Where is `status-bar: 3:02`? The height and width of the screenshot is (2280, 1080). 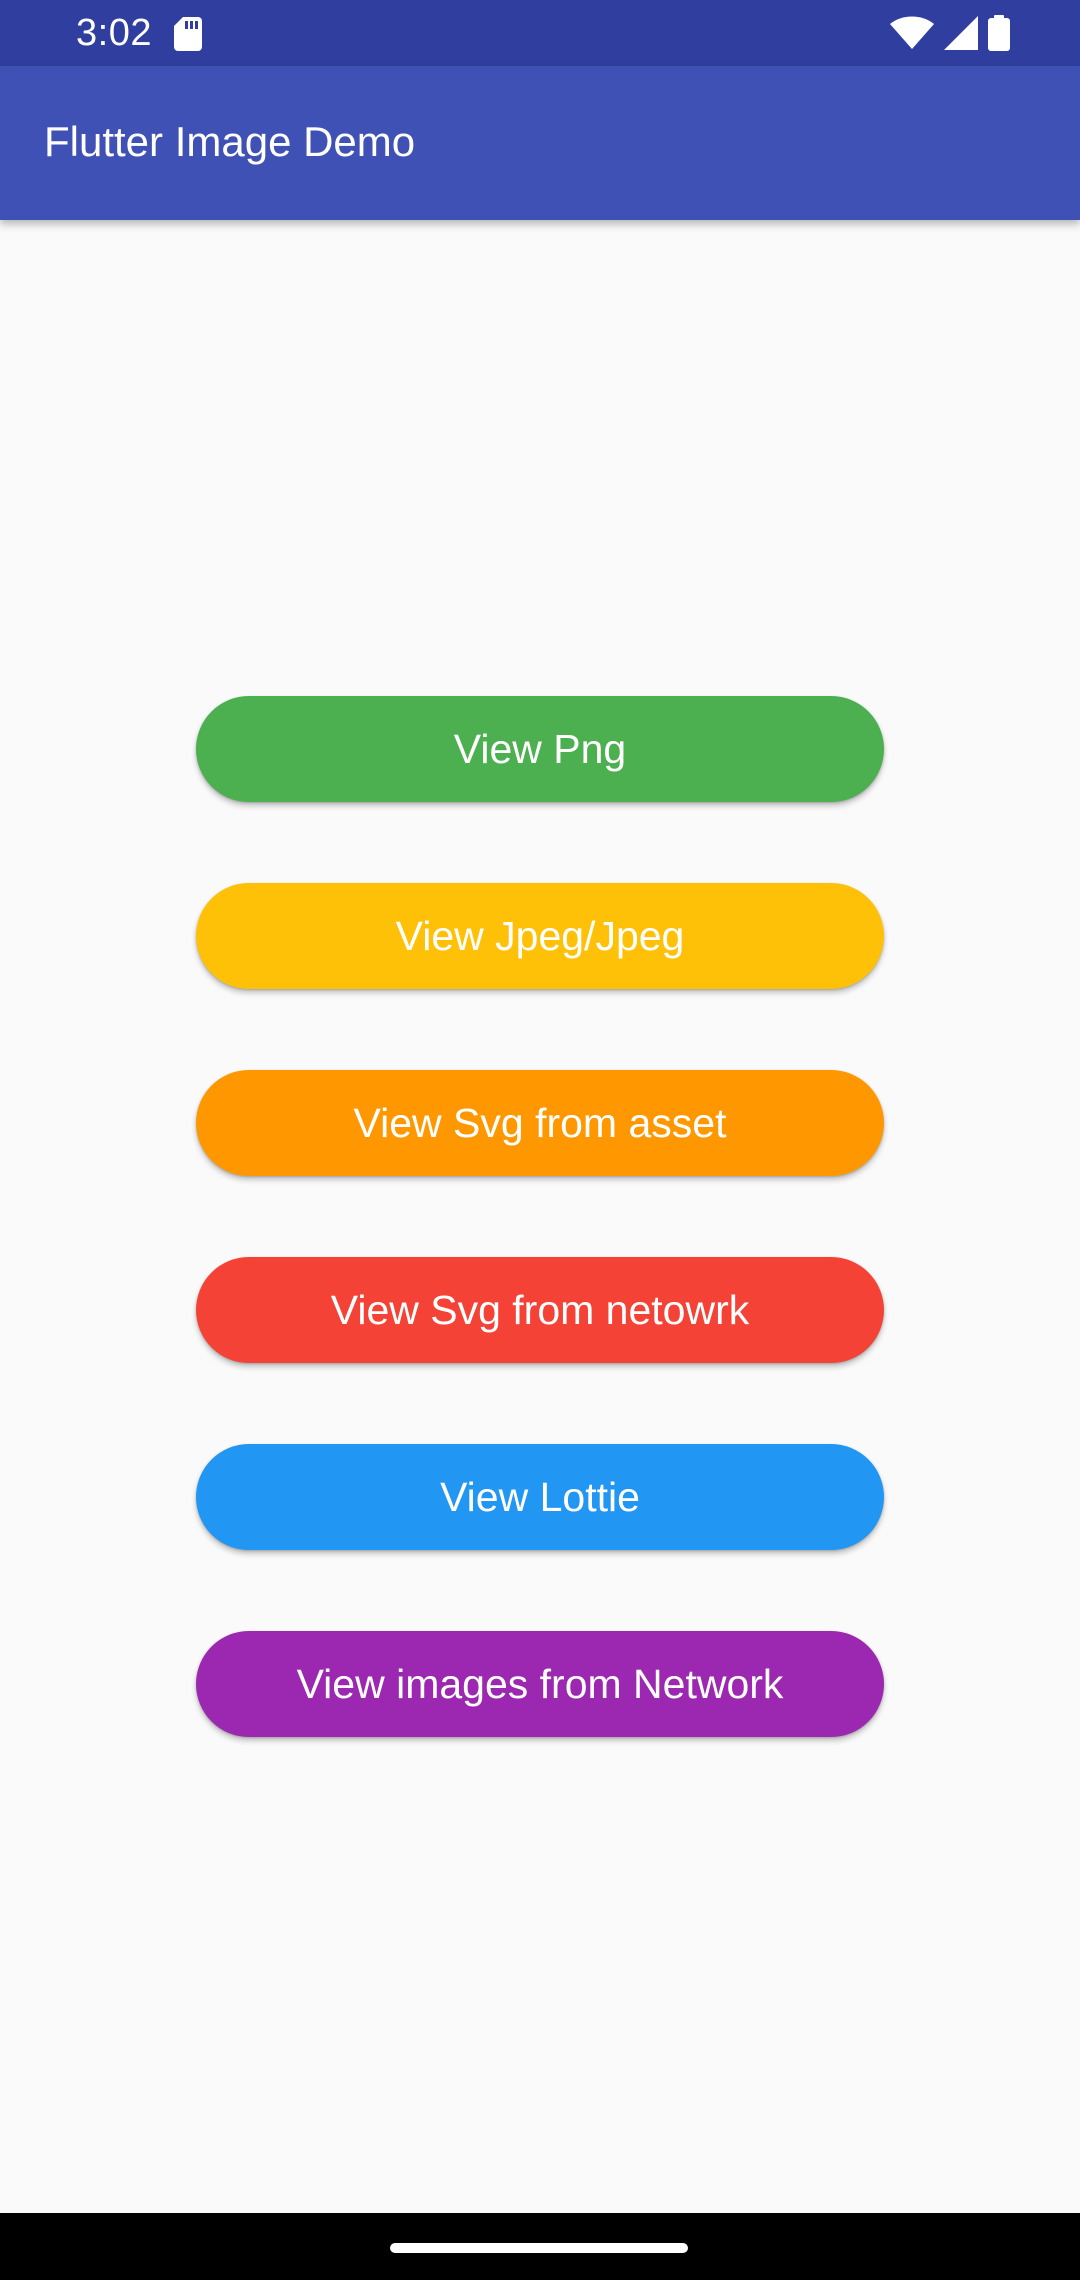 status-bar: 3:02 is located at coordinates (540, 33).